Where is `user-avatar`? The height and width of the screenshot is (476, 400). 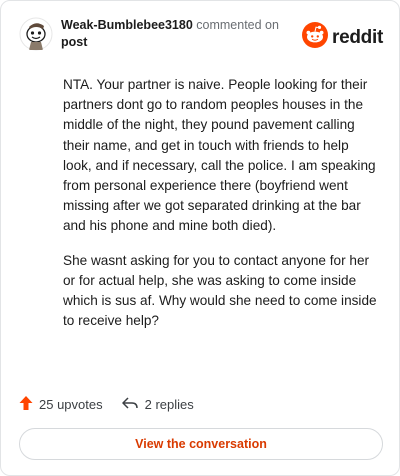
user-avatar is located at coordinates (36, 34).